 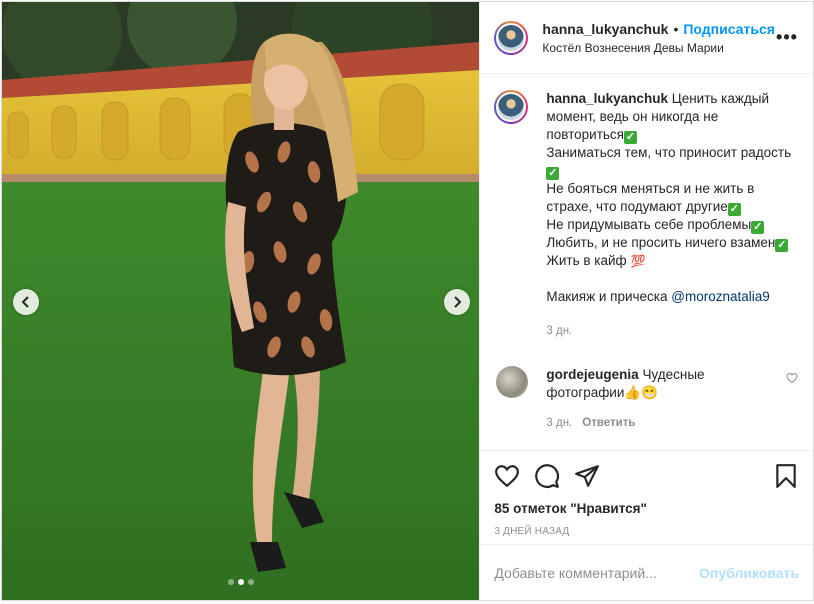 What do you see at coordinates (638, 261) in the screenshot?
I see `hundred-emoji-icon: 💯` at bounding box center [638, 261].